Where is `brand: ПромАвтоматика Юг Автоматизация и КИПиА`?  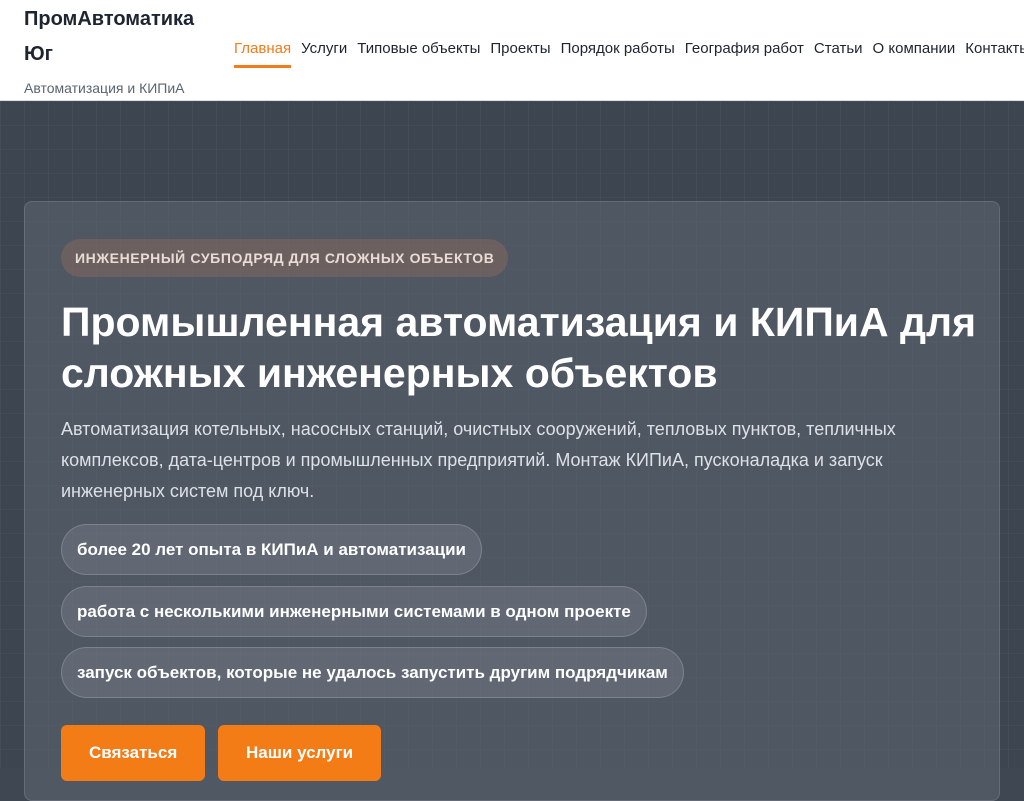 brand: ПромАвтоматика Юг Автоматизация и КИПиА is located at coordinates (124, 49).